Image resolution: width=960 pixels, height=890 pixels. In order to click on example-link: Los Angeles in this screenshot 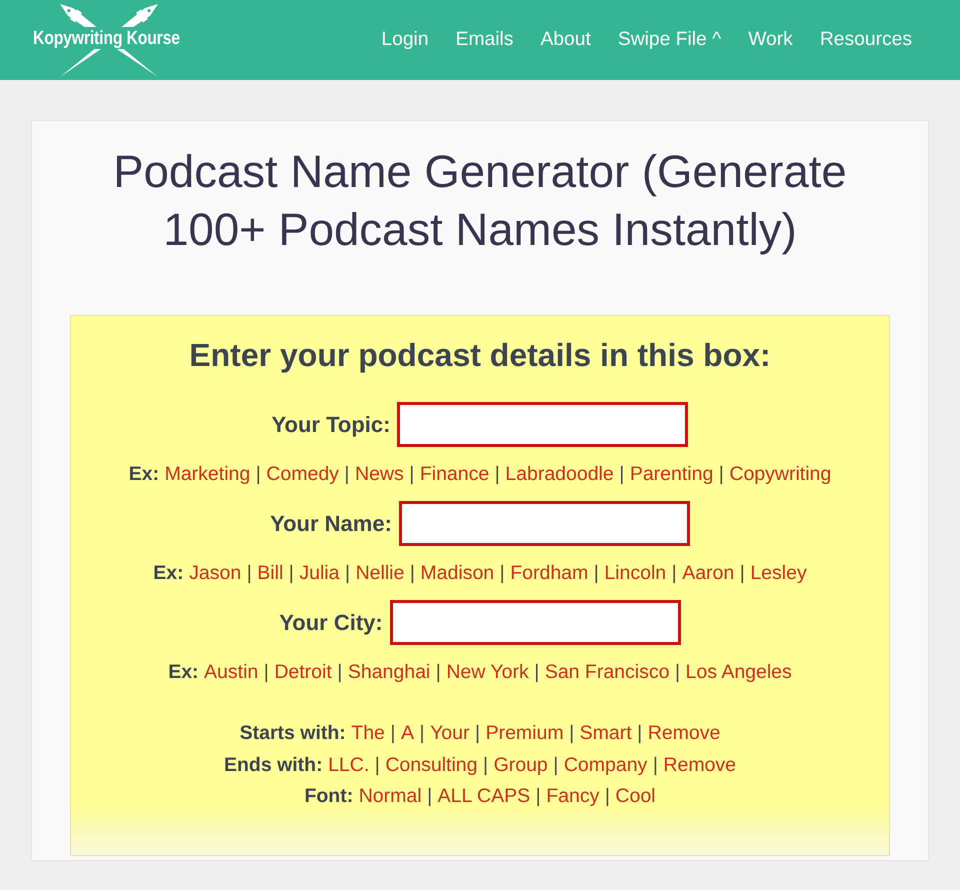, I will do `click(739, 672)`.